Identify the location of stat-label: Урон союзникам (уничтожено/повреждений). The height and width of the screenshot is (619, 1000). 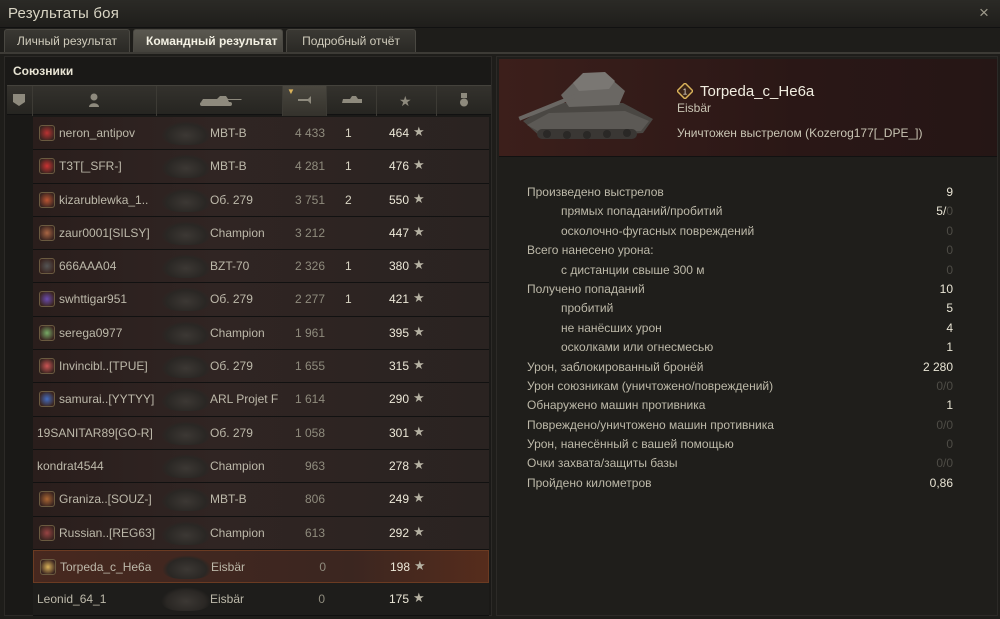
(650, 385).